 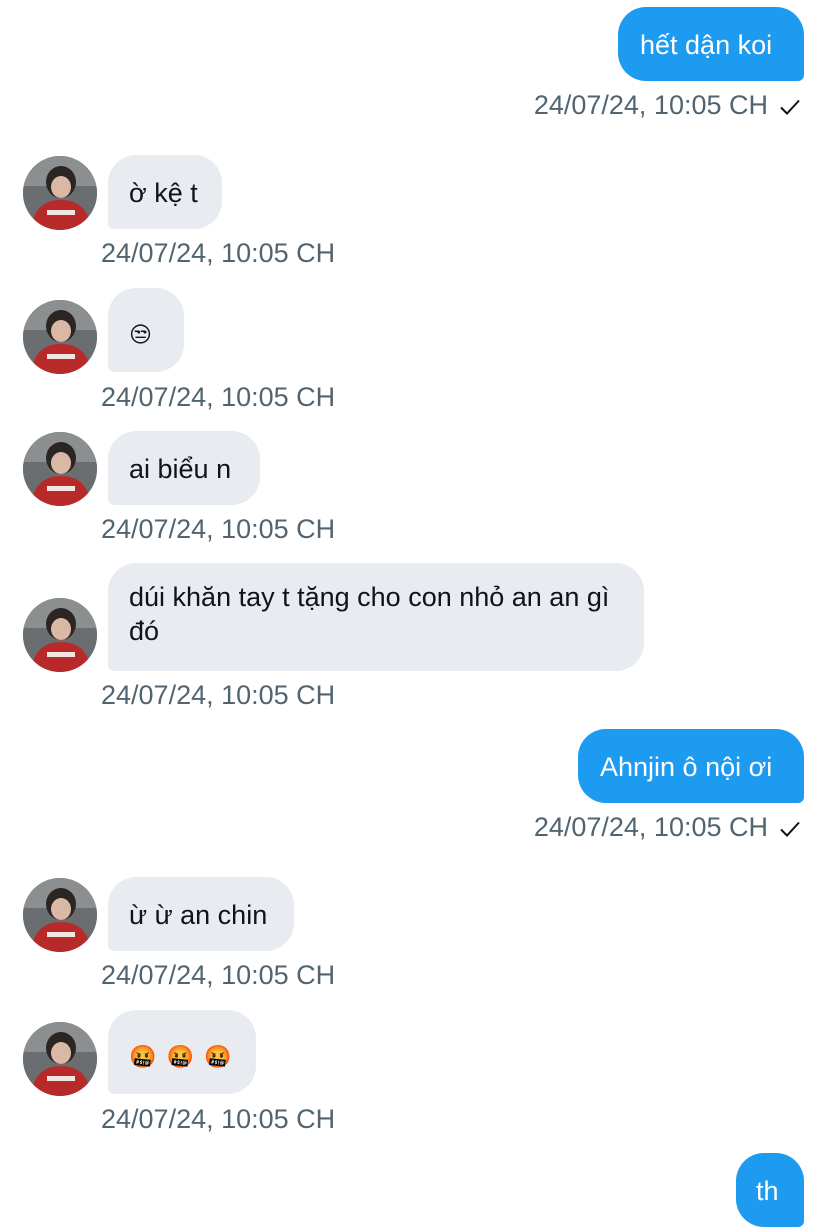 What do you see at coordinates (711, 44) in the screenshot?
I see `outgoing-message-bubble: hết dận koi` at bounding box center [711, 44].